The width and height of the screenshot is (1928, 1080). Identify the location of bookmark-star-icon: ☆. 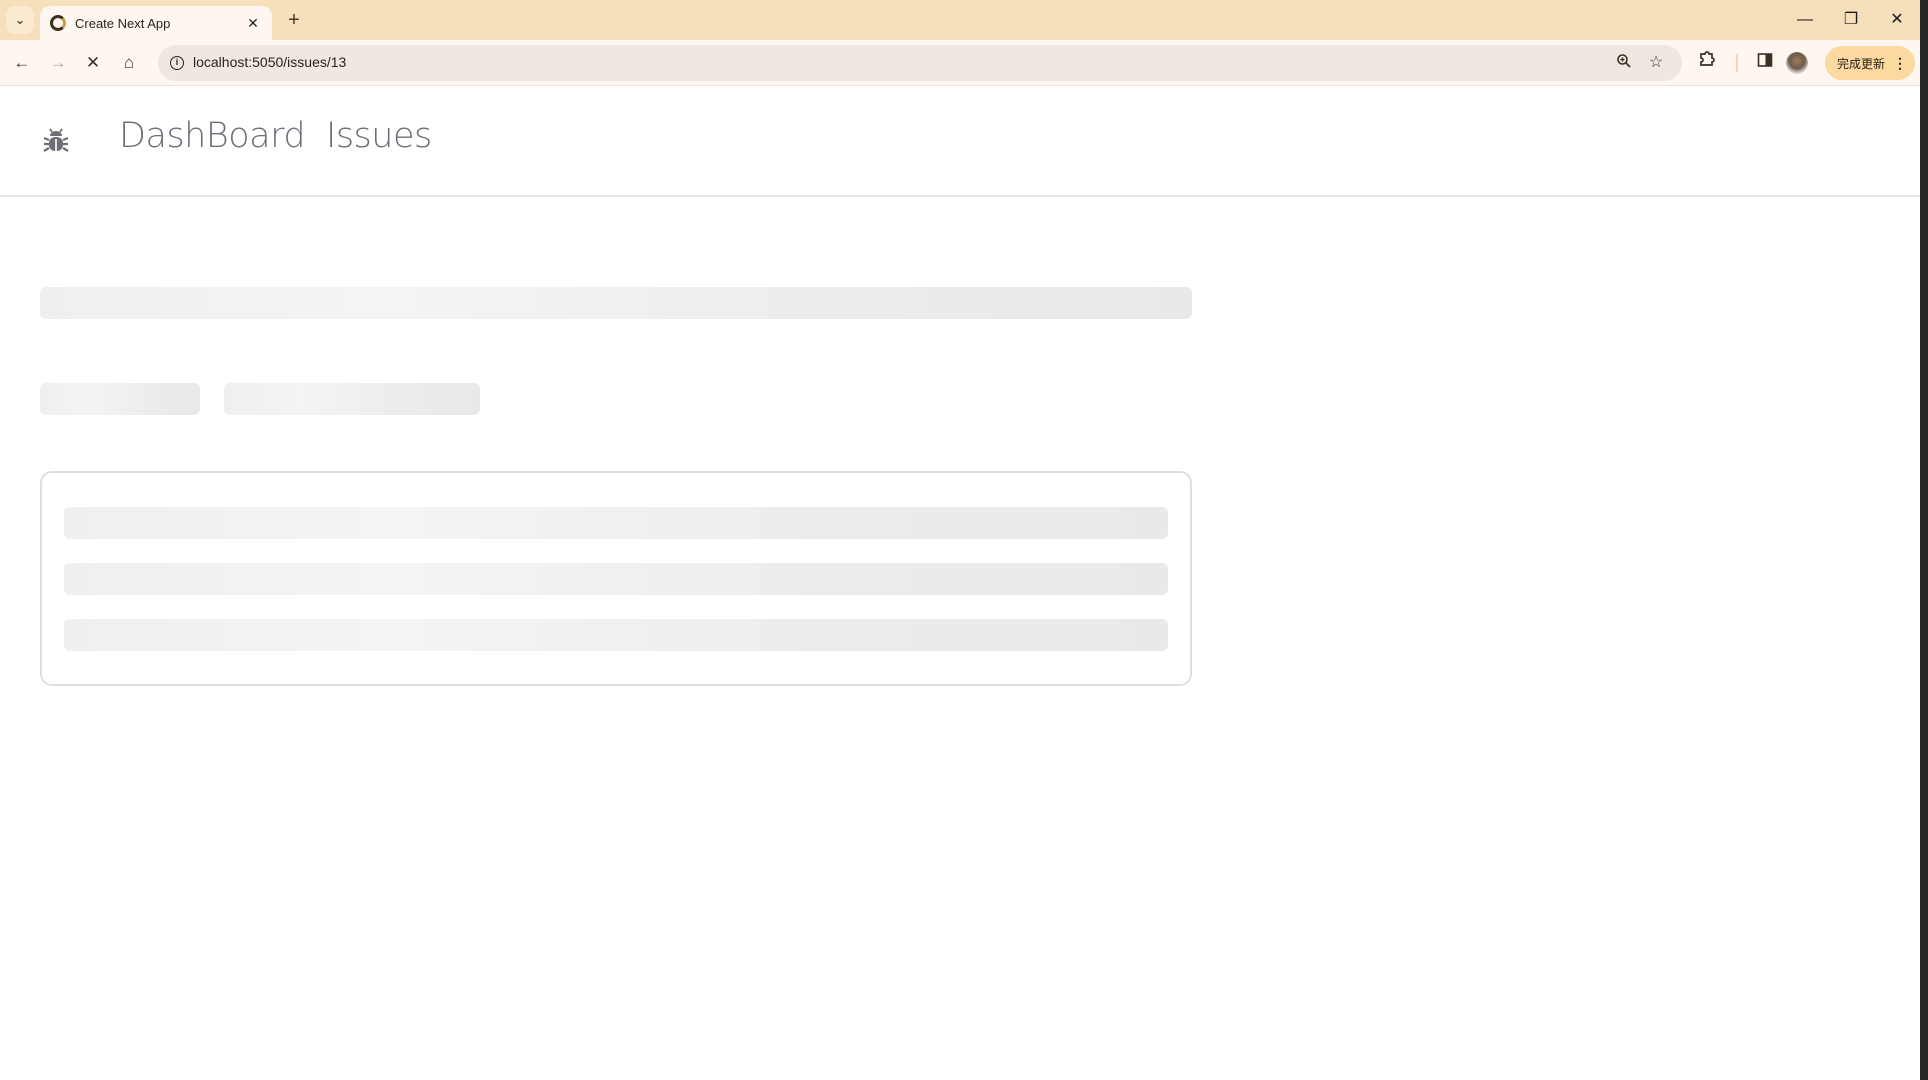
(1656, 63).